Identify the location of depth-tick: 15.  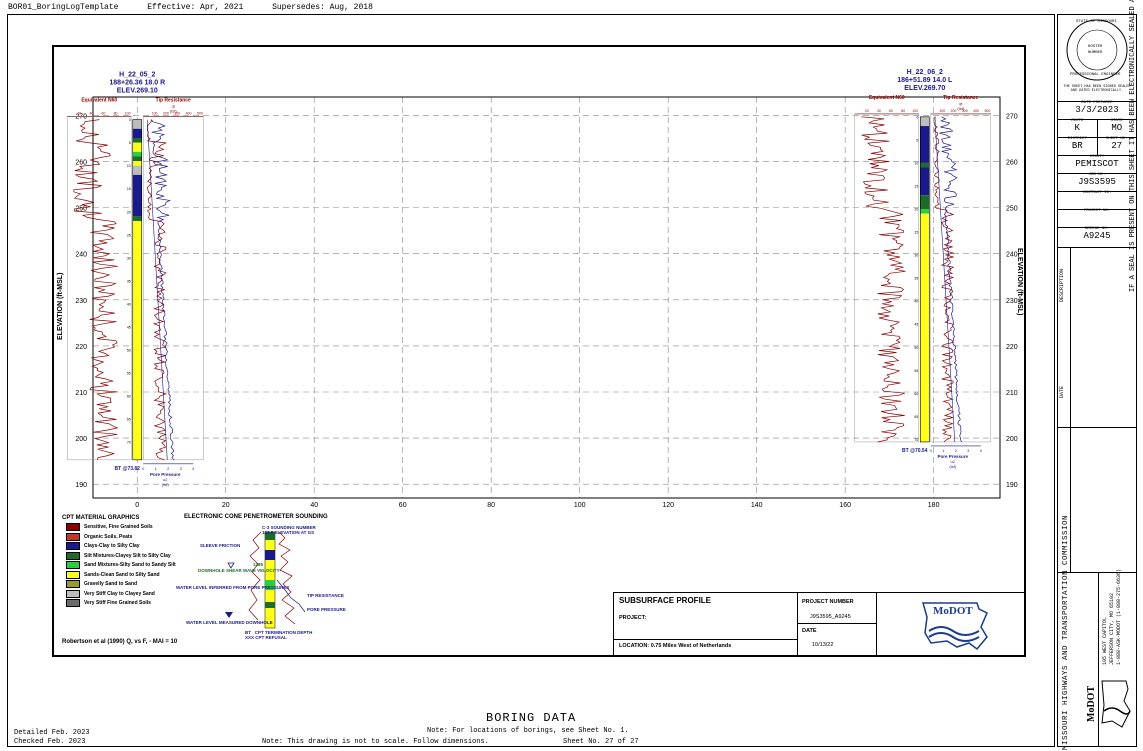
(129, 189).